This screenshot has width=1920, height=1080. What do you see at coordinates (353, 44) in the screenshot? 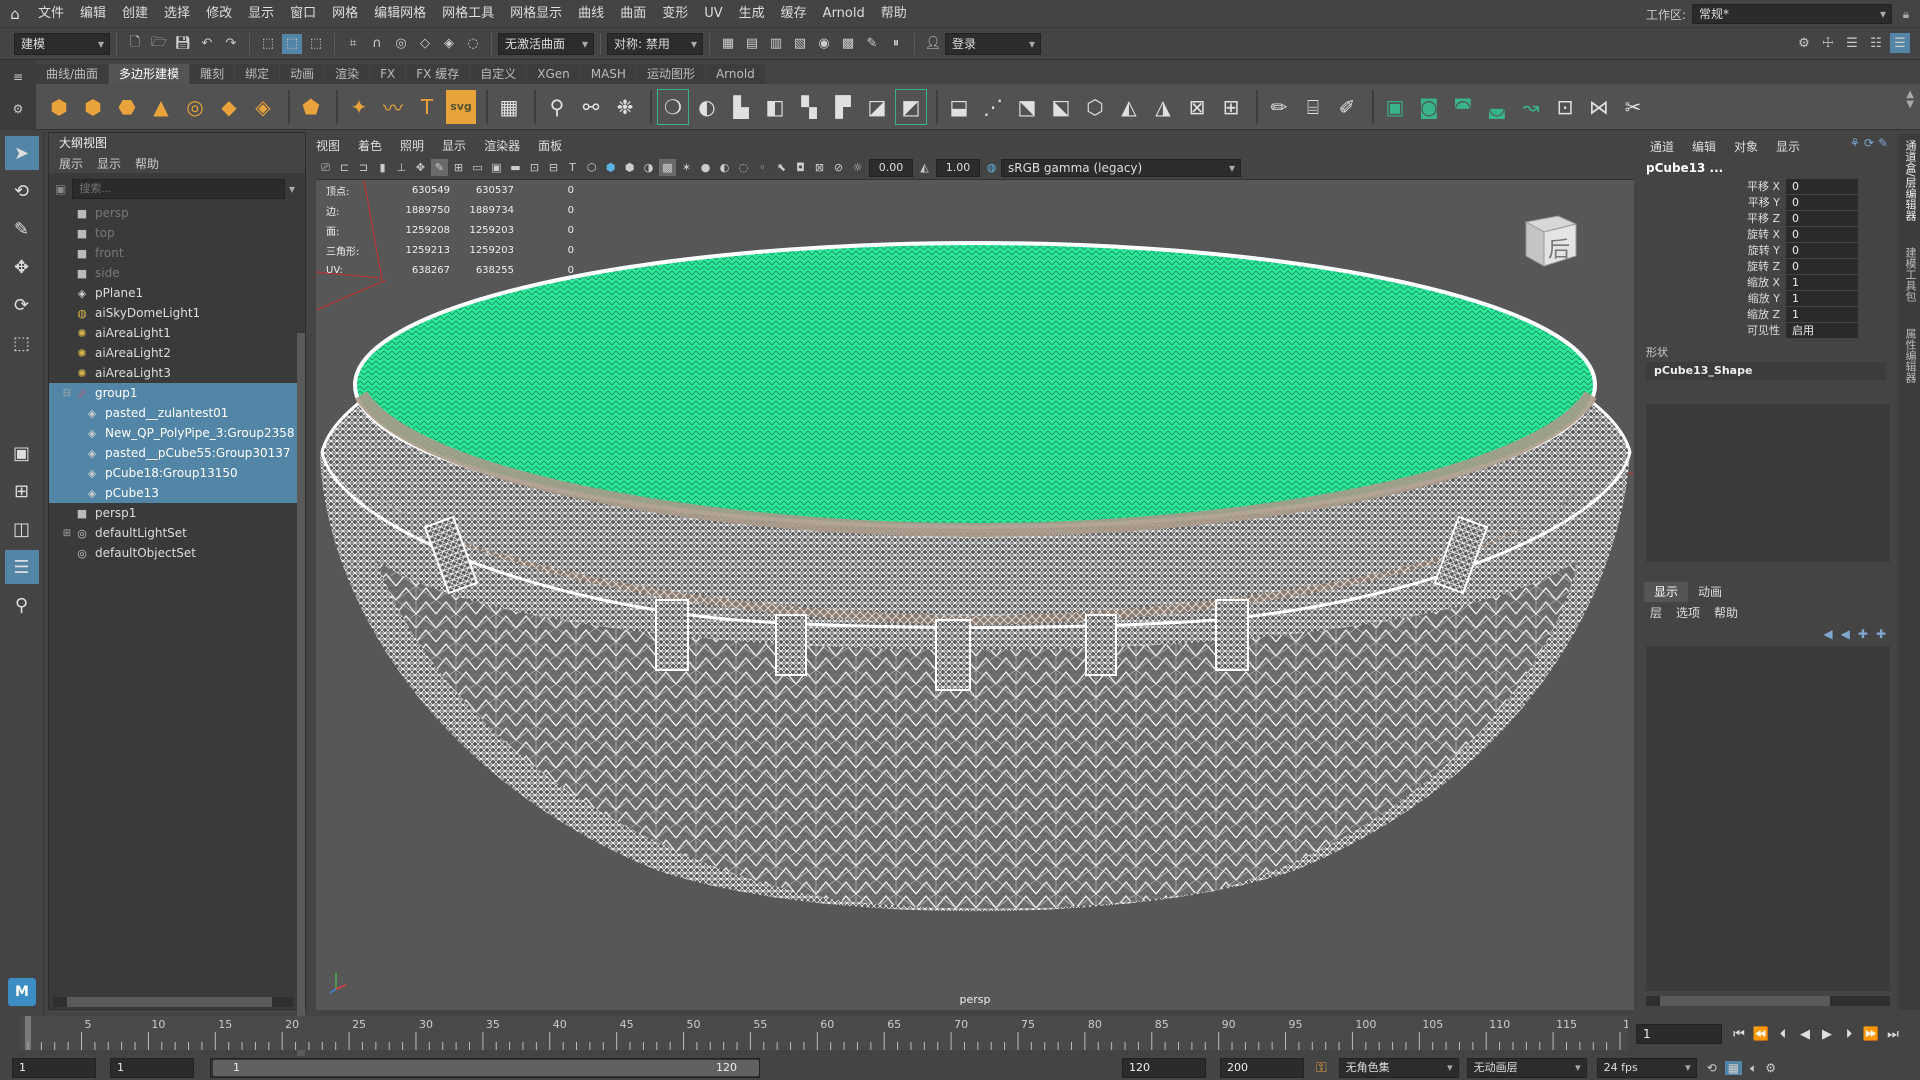
I see `snap-grid-icon: ⌗` at bounding box center [353, 44].